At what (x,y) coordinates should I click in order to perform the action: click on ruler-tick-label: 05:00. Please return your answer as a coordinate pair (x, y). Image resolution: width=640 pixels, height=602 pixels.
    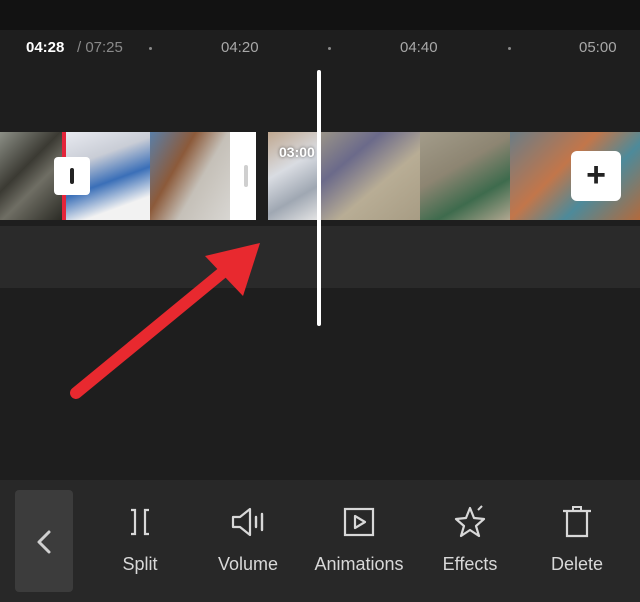
    Looking at the image, I should click on (598, 47).